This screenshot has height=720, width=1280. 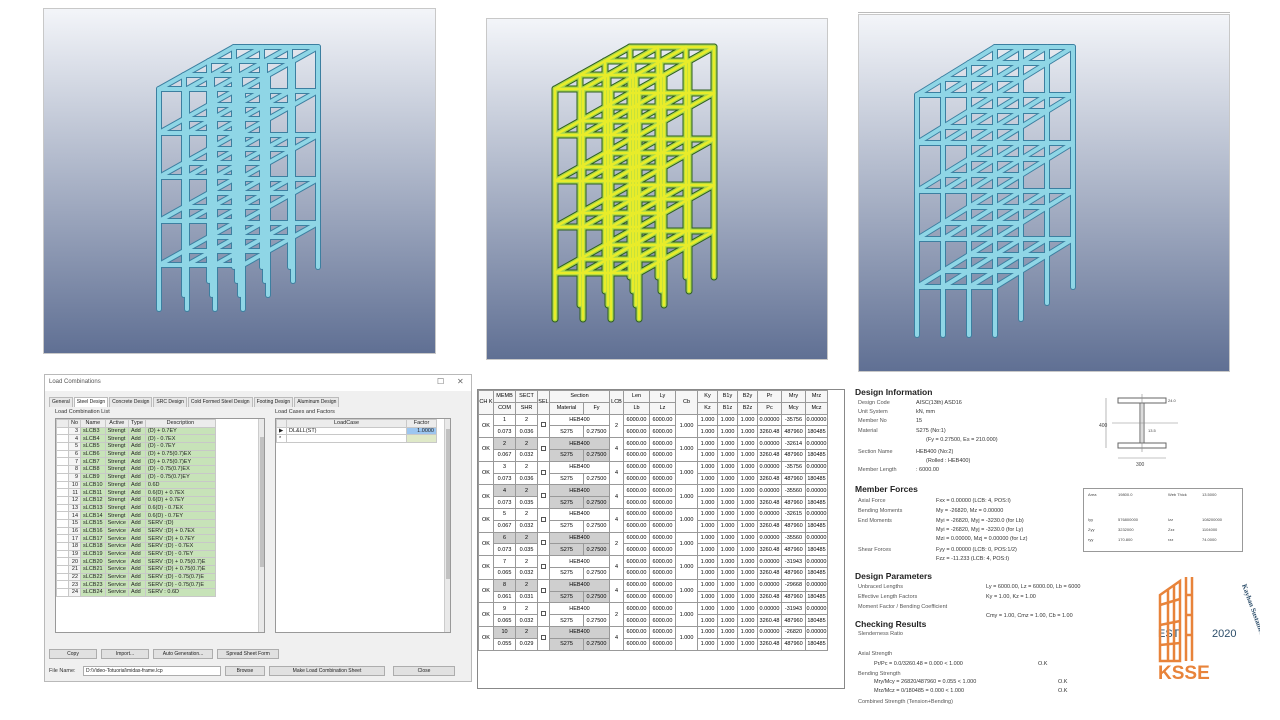 I want to click on steel-memb-cell: 3, so click(x=504, y=467).